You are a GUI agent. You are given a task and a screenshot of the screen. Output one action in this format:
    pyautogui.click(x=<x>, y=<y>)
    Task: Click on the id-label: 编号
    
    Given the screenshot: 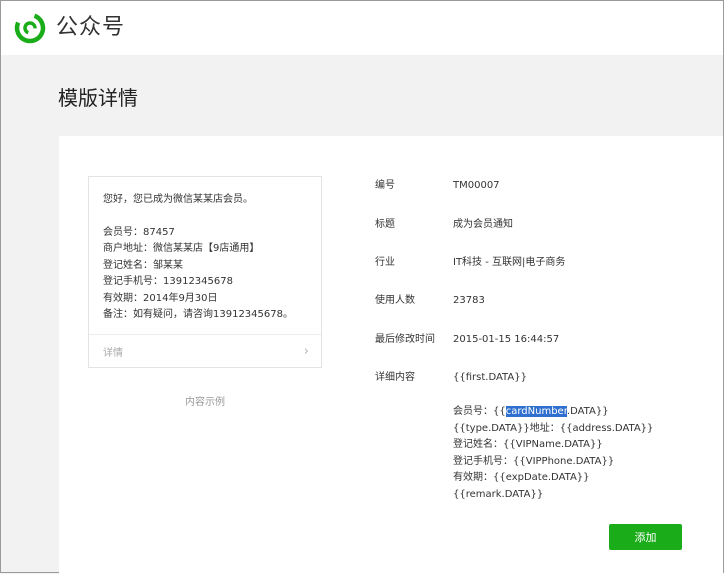 What is the action you would take?
    pyautogui.click(x=385, y=185)
    